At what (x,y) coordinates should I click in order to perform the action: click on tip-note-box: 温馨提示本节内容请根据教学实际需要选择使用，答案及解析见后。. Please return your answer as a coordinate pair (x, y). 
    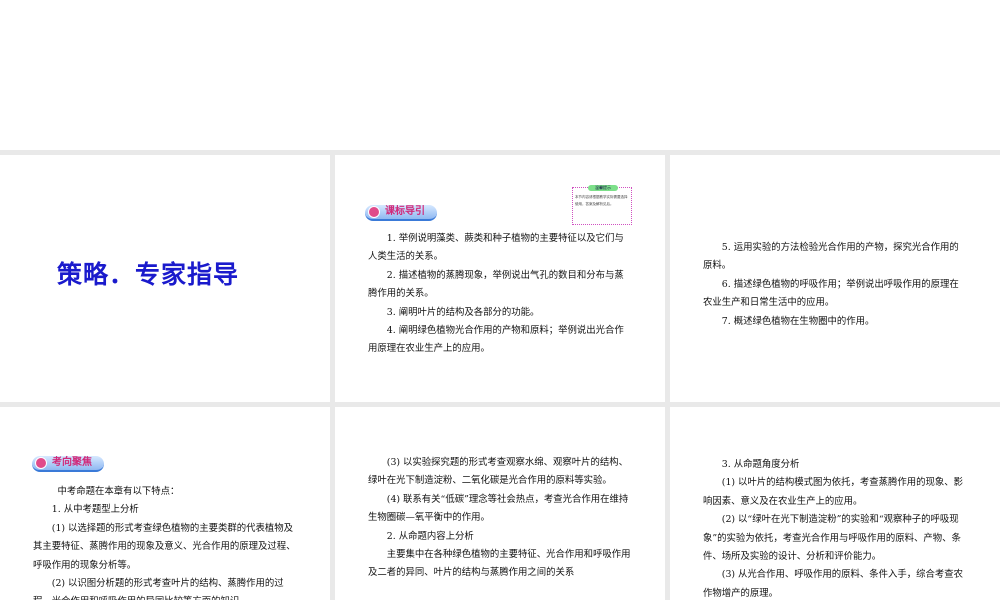
    Looking at the image, I should click on (602, 205).